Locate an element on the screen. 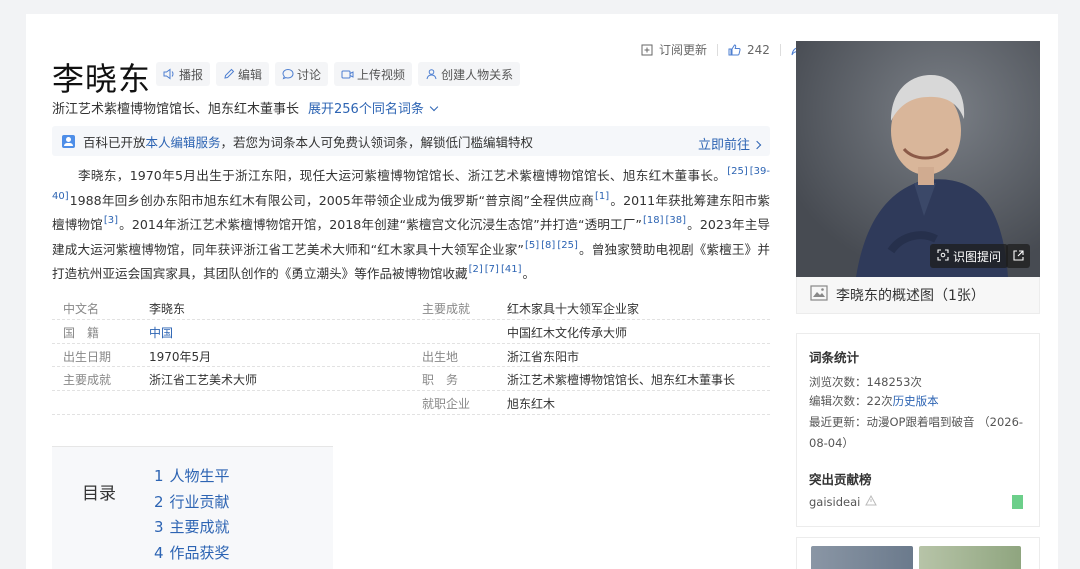 This screenshot has height=569, width=1080. share-image-button is located at coordinates (1018, 256).